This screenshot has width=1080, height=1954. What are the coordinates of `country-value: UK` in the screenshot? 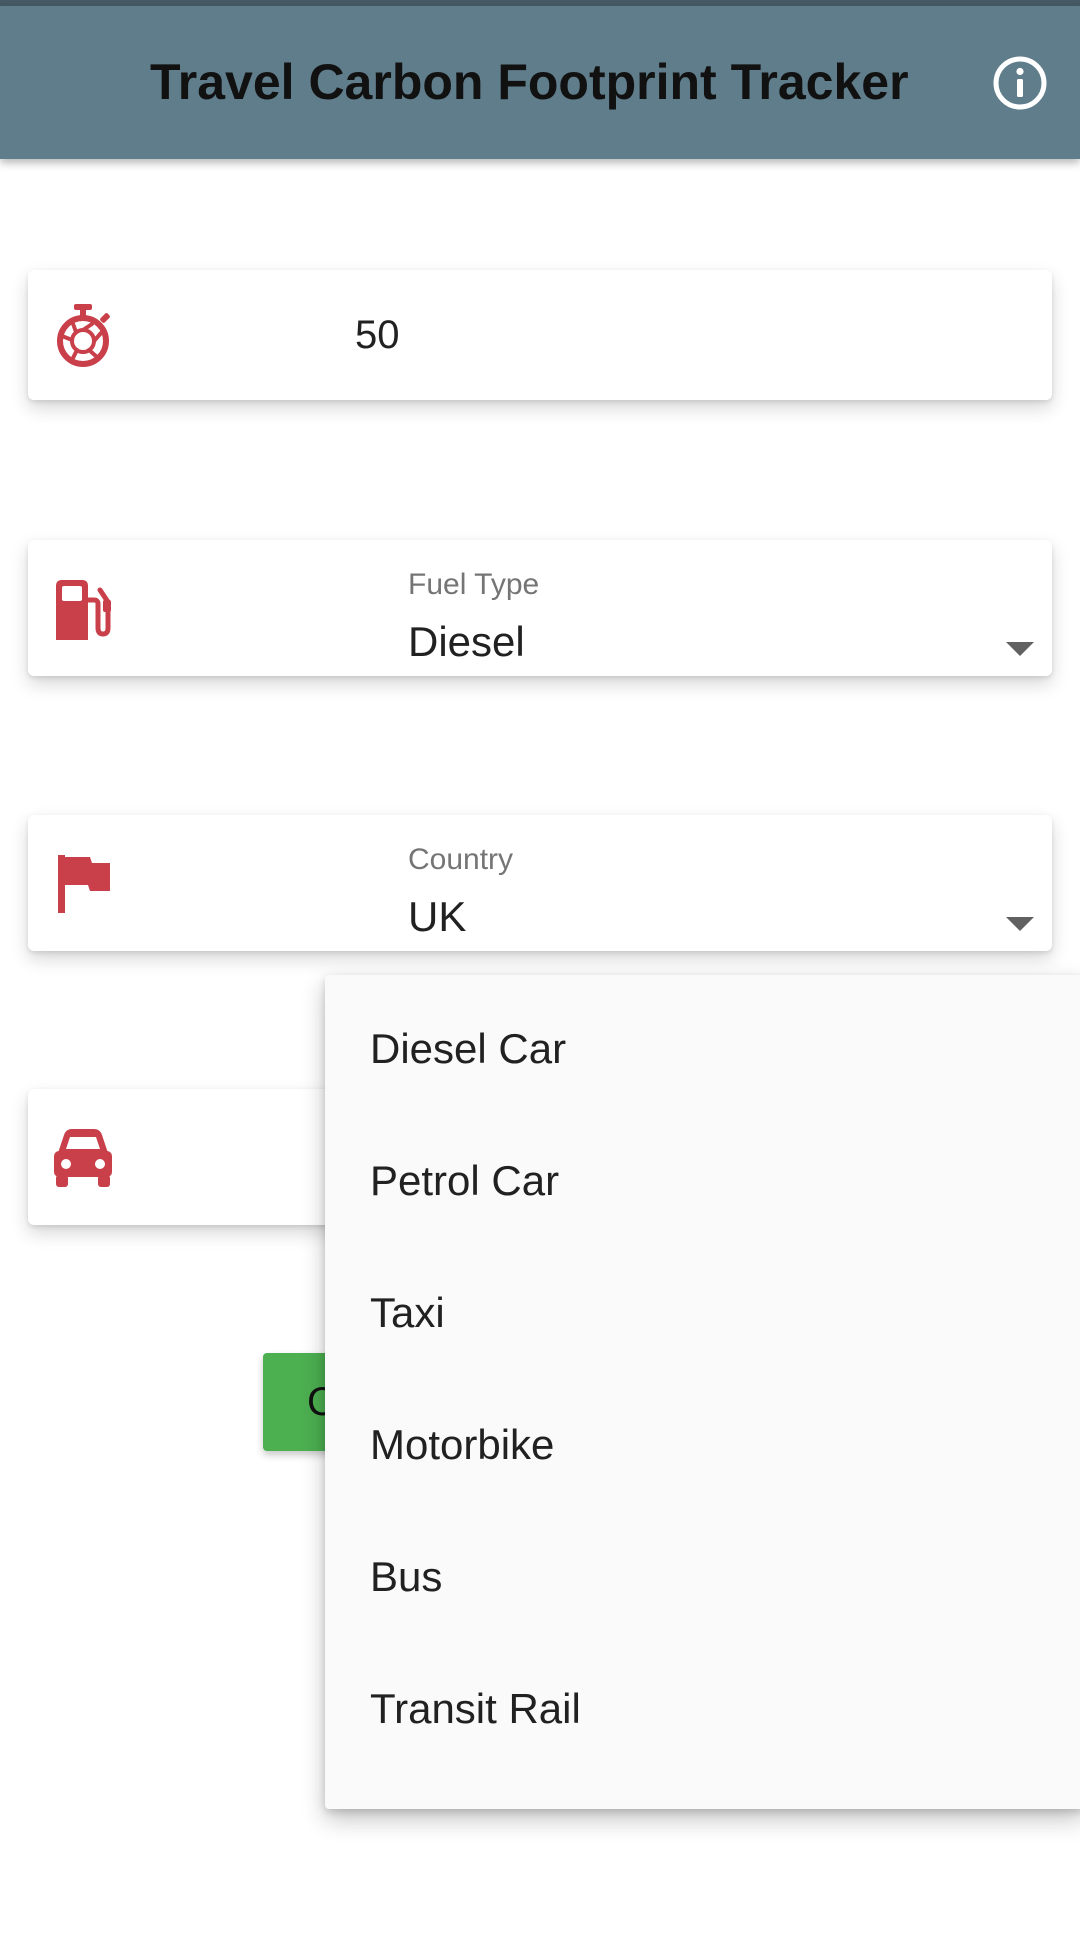 It's located at (437, 916).